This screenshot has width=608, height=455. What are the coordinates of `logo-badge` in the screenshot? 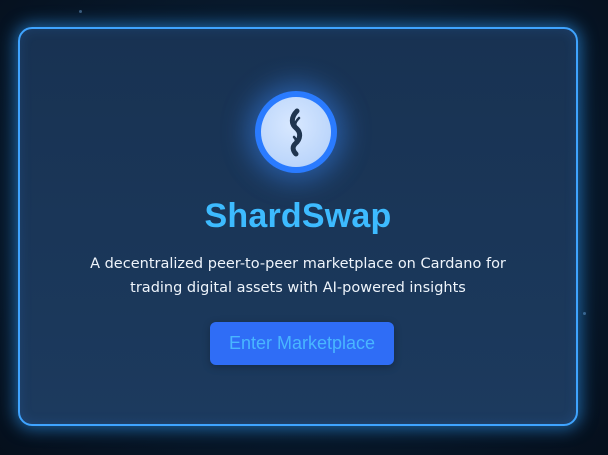 It's located at (296, 132).